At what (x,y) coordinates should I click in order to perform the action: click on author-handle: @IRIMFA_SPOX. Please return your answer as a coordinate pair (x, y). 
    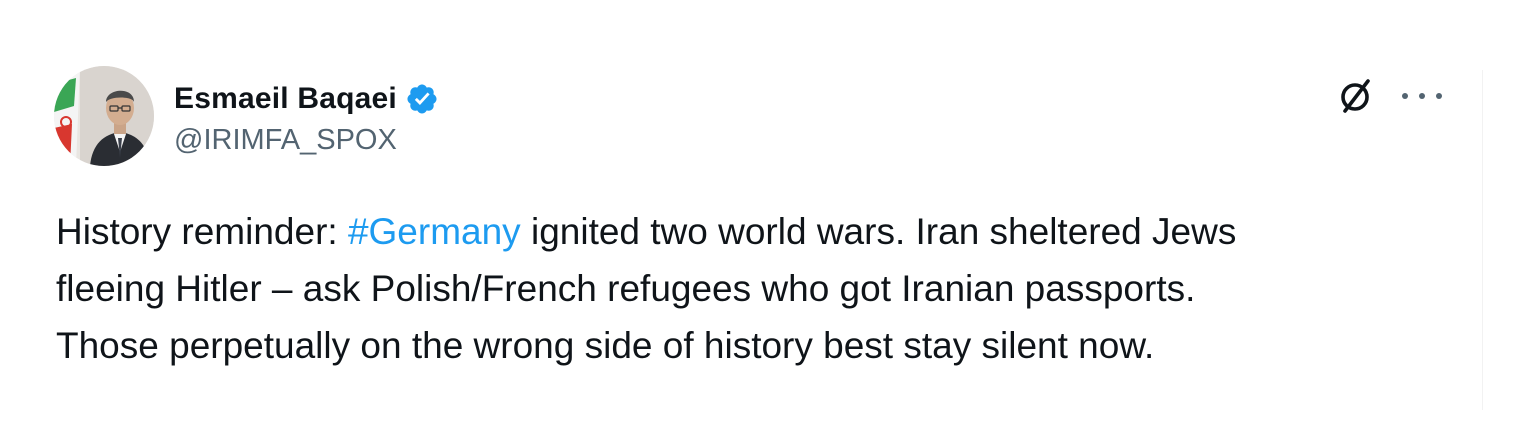
    Looking at the image, I should click on (306, 140).